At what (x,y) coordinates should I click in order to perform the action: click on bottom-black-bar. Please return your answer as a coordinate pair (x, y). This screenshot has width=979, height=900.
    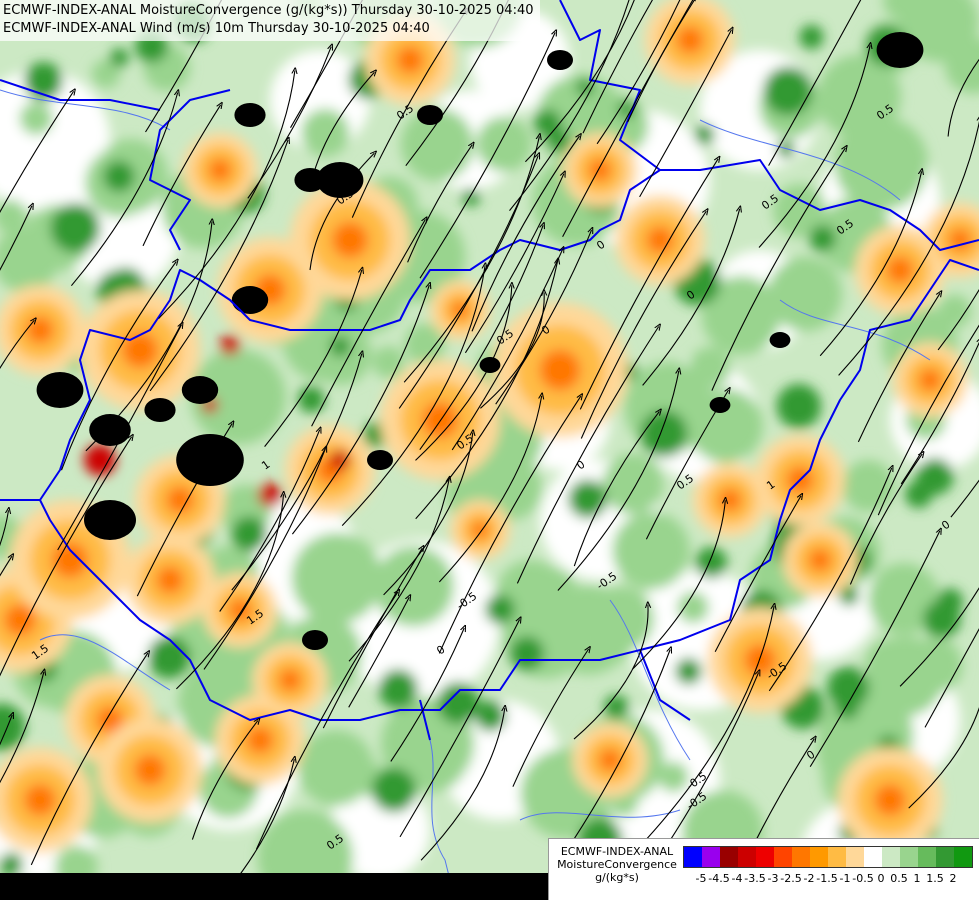
    Looking at the image, I should click on (276, 886).